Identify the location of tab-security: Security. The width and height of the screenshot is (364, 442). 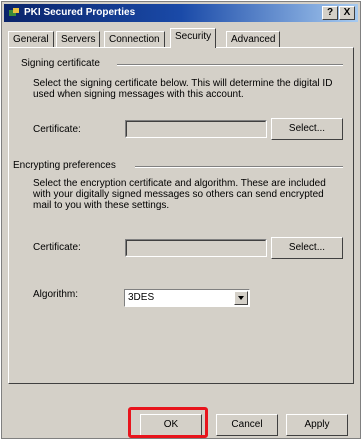
(193, 38).